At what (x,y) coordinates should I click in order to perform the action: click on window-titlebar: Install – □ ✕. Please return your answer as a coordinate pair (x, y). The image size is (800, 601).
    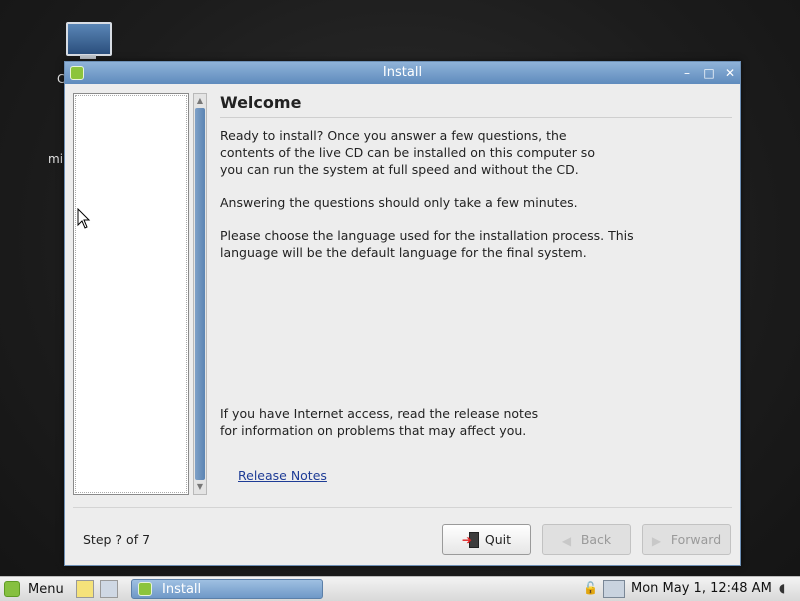
    Looking at the image, I should click on (402, 73).